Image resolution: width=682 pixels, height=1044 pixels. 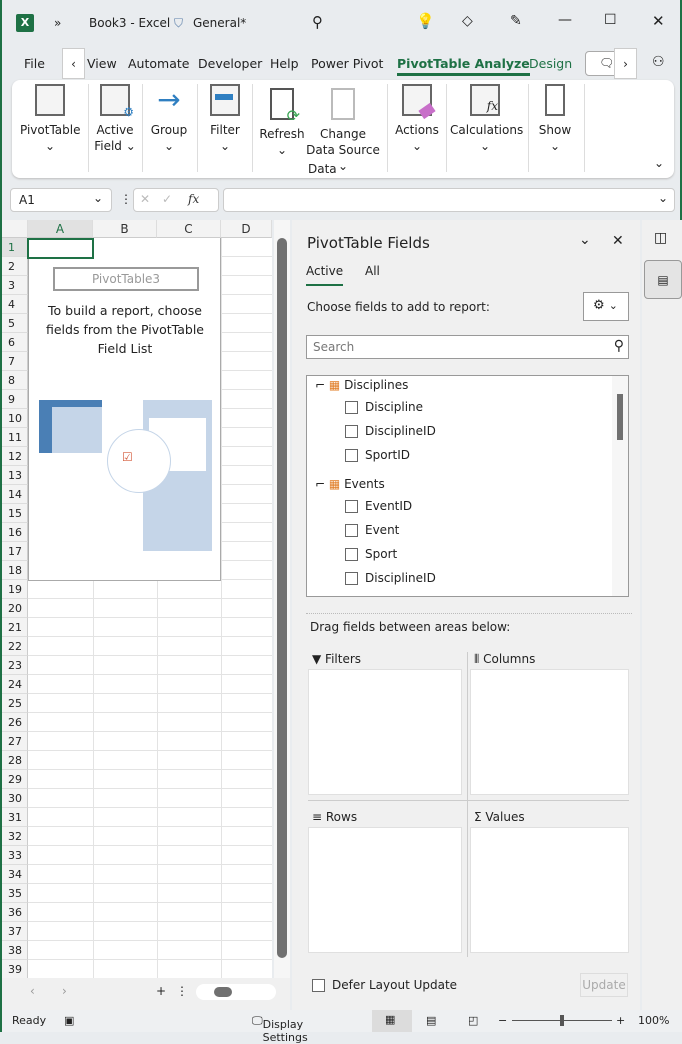 I want to click on row-header: 3, so click(x=15, y=285).